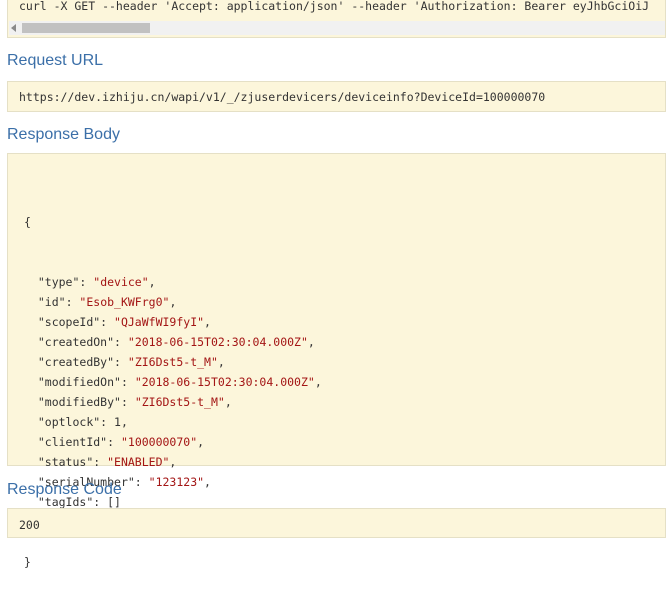  What do you see at coordinates (79, 382) in the screenshot?
I see `json-key: "modifiedOn"` at bounding box center [79, 382].